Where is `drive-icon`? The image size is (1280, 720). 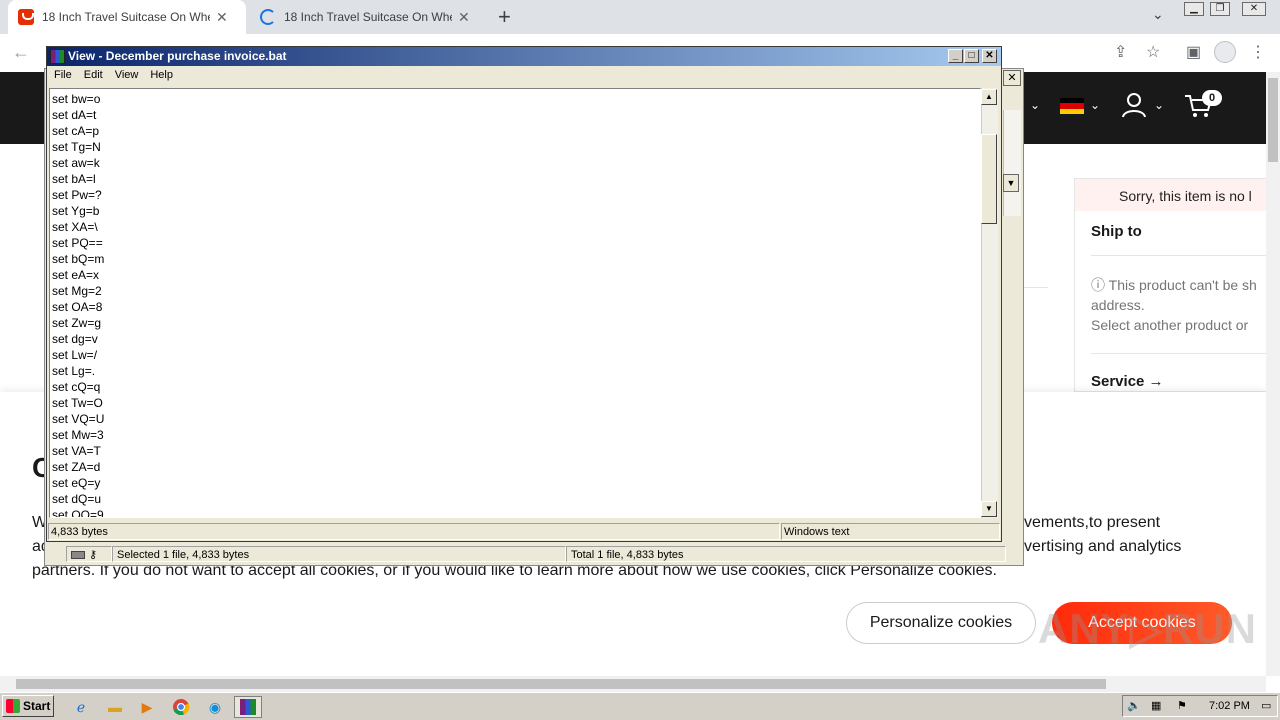
drive-icon is located at coordinates (78, 555).